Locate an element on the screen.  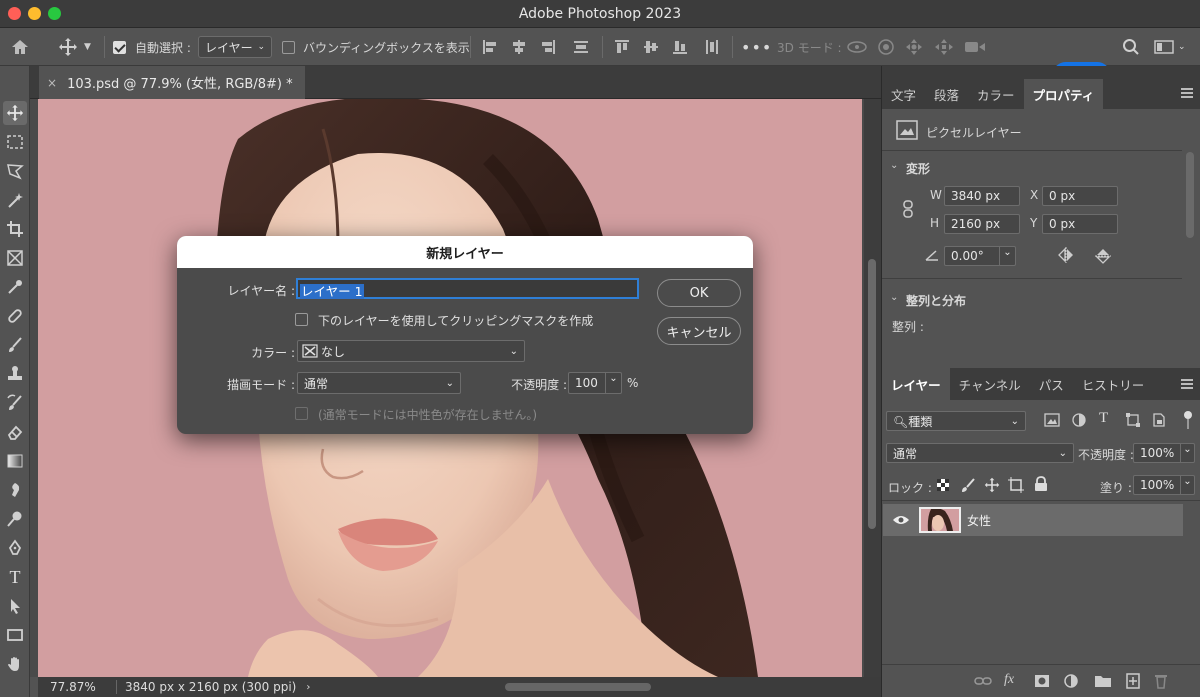
fx-icon: fx is located at coordinates (1009, 680).